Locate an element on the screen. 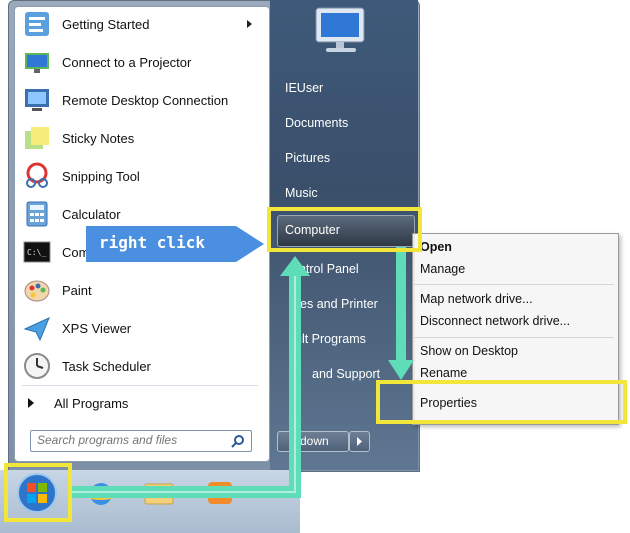 The width and height of the screenshot is (630, 533). highlight-properties is located at coordinates (501, 402).